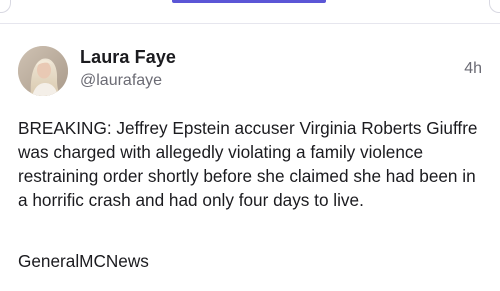 This screenshot has width=500, height=291. I want to click on avatar-photo-icon, so click(43, 71).